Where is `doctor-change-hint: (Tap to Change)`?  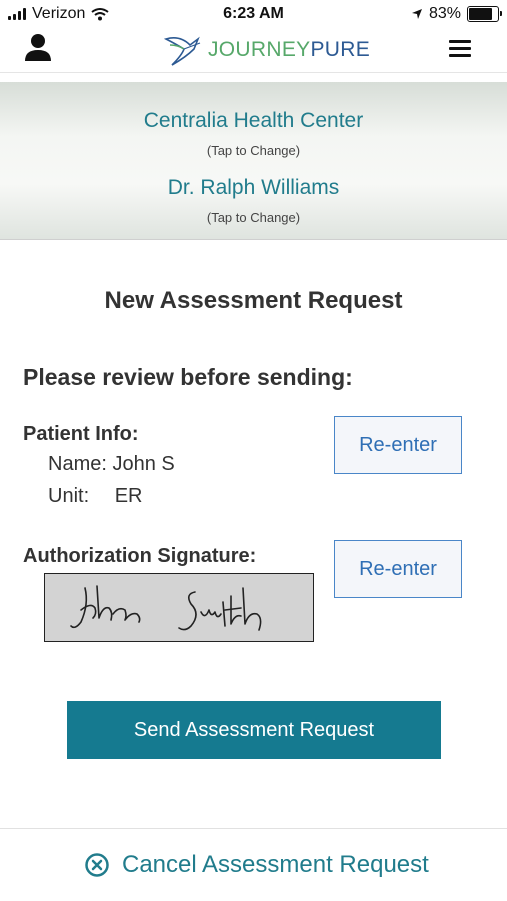
doctor-change-hint: (Tap to Change) is located at coordinates (253, 217).